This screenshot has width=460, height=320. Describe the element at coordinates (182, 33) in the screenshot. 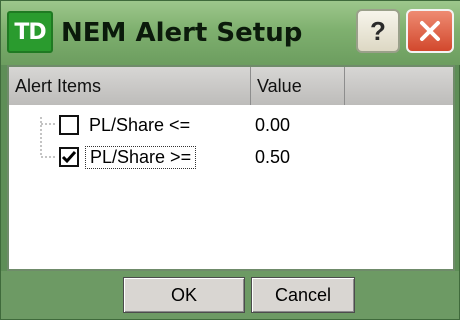

I see `window-title: NEM Alert Setup` at that location.